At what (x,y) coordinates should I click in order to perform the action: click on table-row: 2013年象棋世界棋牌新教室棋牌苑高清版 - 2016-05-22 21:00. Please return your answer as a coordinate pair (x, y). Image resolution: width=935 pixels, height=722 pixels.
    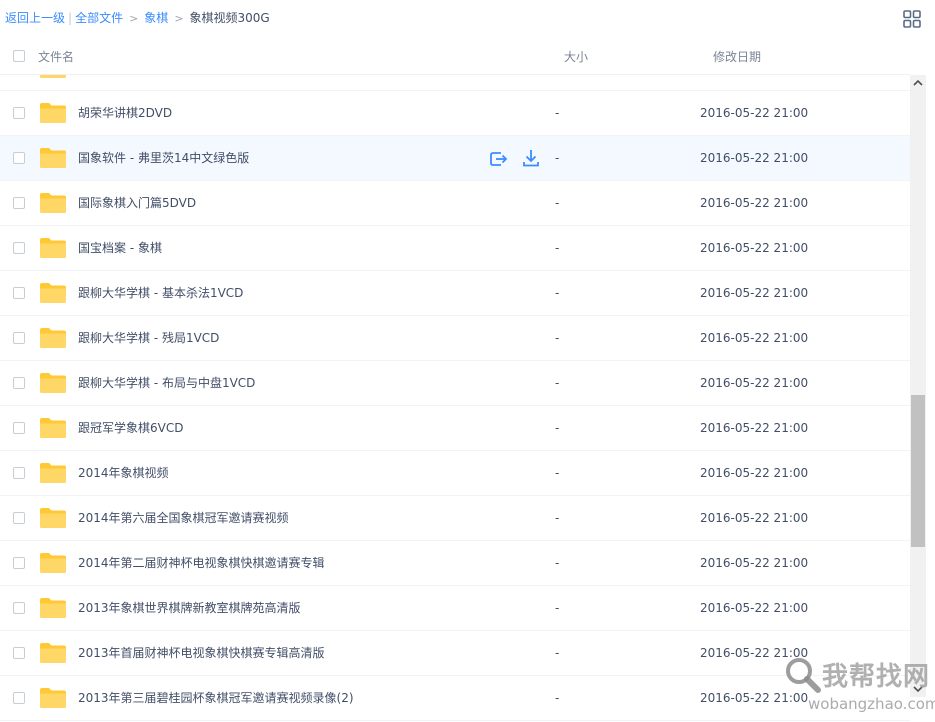
    Looking at the image, I should click on (455, 608).